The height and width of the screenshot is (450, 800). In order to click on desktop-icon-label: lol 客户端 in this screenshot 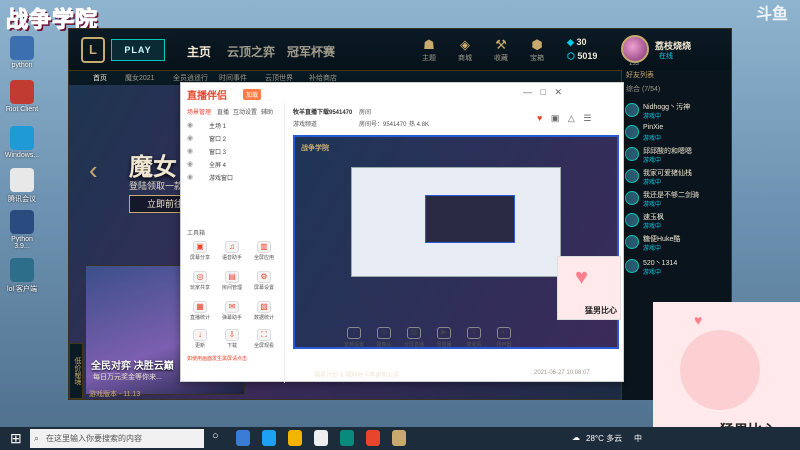, I will do `click(22, 289)`.